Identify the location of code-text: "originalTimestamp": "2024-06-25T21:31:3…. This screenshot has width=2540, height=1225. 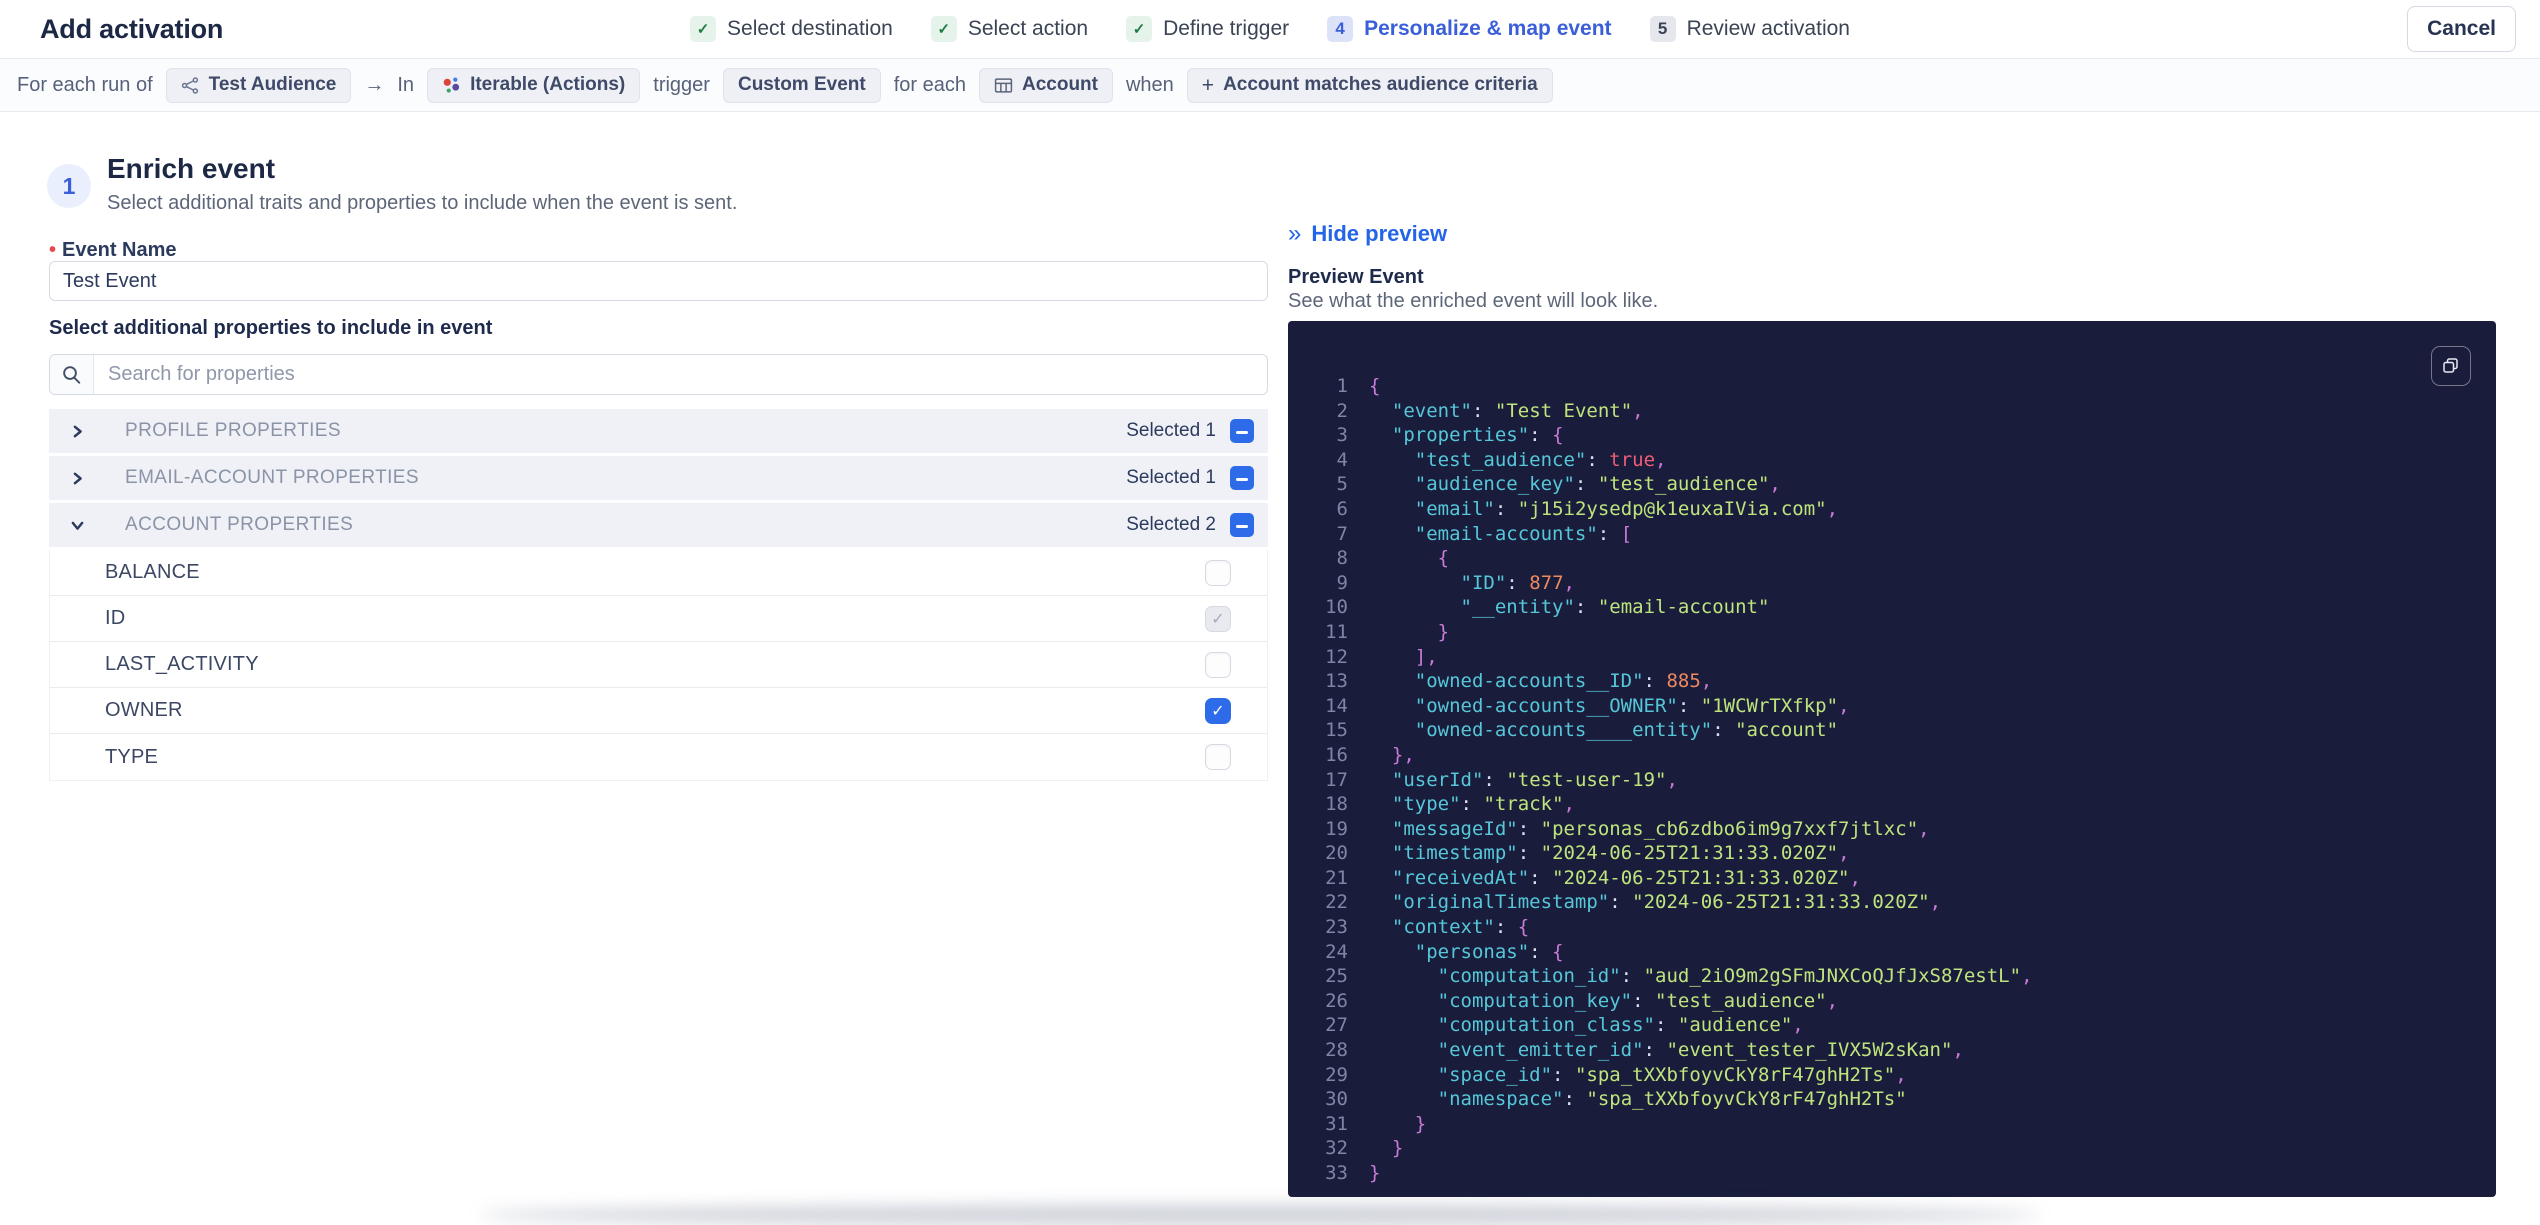
(1666, 902).